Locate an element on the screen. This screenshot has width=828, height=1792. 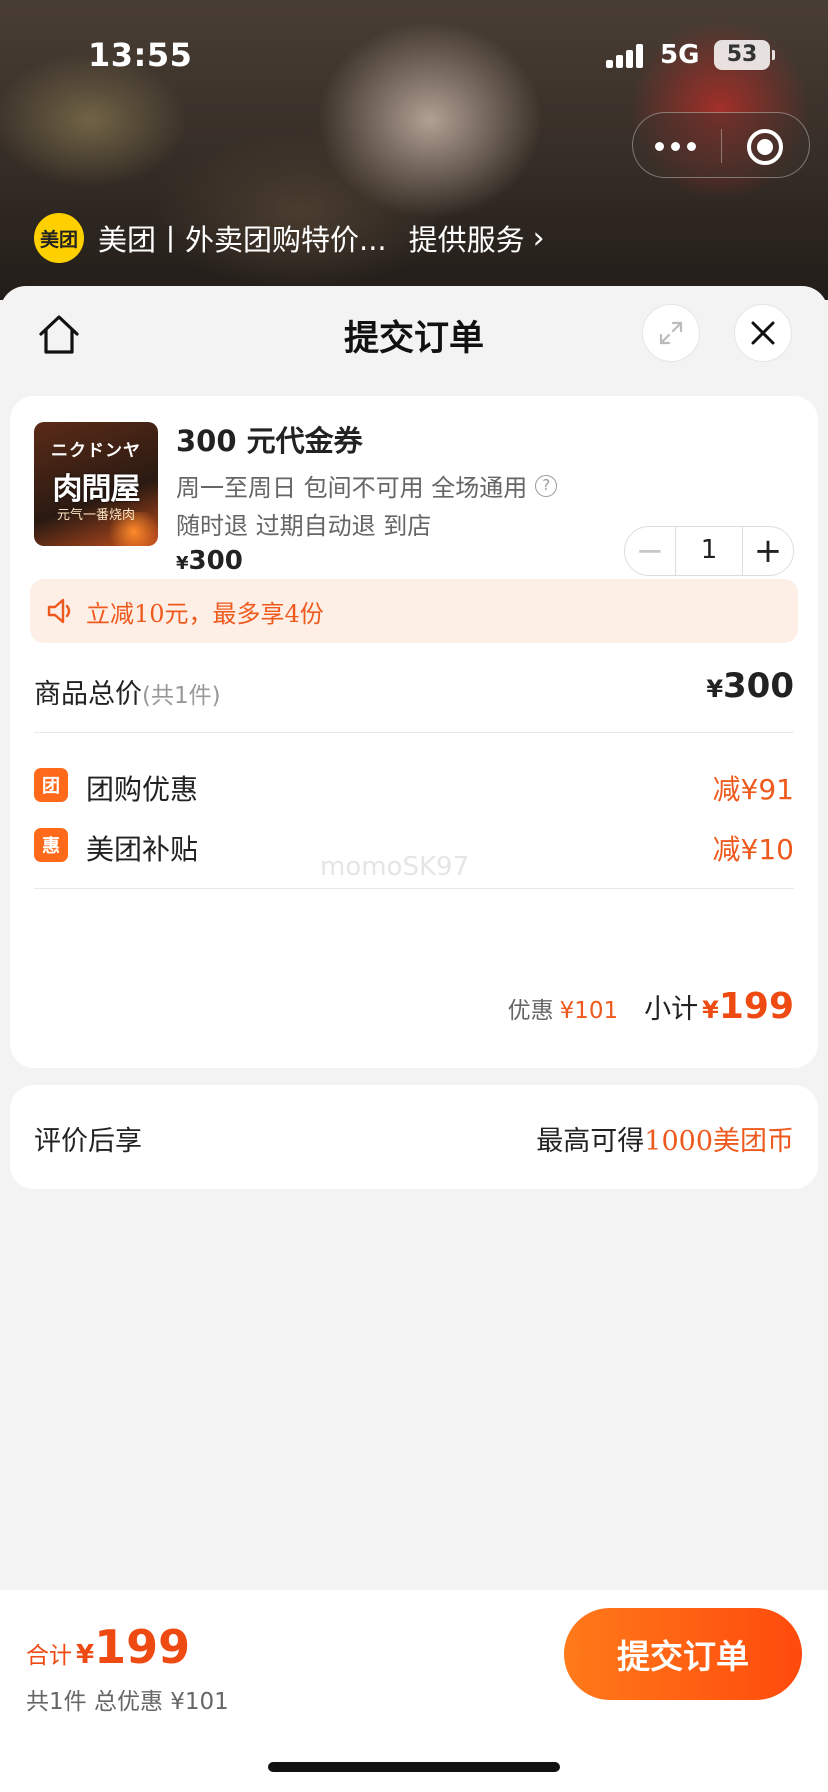
total-summary: 合计 ¥ 199 is located at coordinates (108, 1647).